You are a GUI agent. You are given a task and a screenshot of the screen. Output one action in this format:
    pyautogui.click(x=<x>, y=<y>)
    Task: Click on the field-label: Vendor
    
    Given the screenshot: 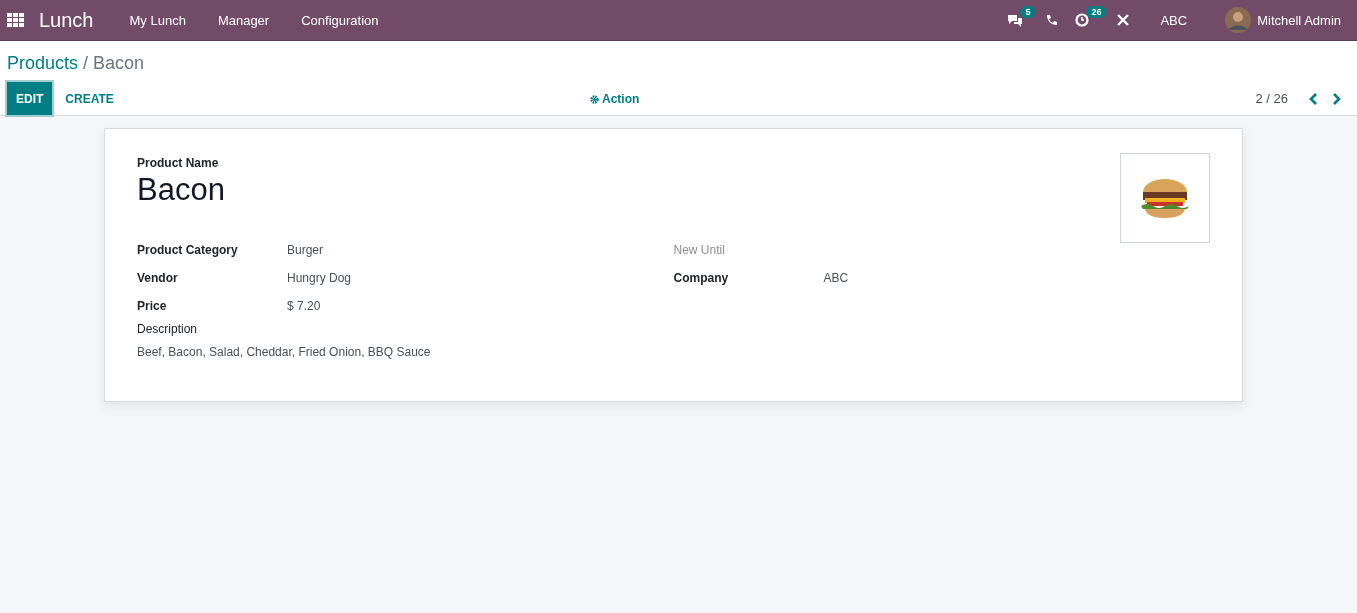 What is the action you would take?
    pyautogui.click(x=158, y=278)
    